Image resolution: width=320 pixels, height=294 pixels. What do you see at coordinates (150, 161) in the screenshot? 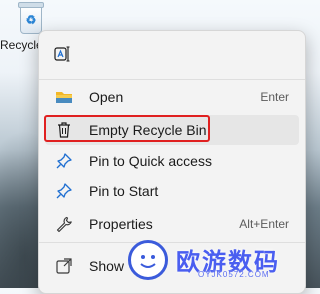
I see `menu-item-label: Pin to Quick access` at bounding box center [150, 161].